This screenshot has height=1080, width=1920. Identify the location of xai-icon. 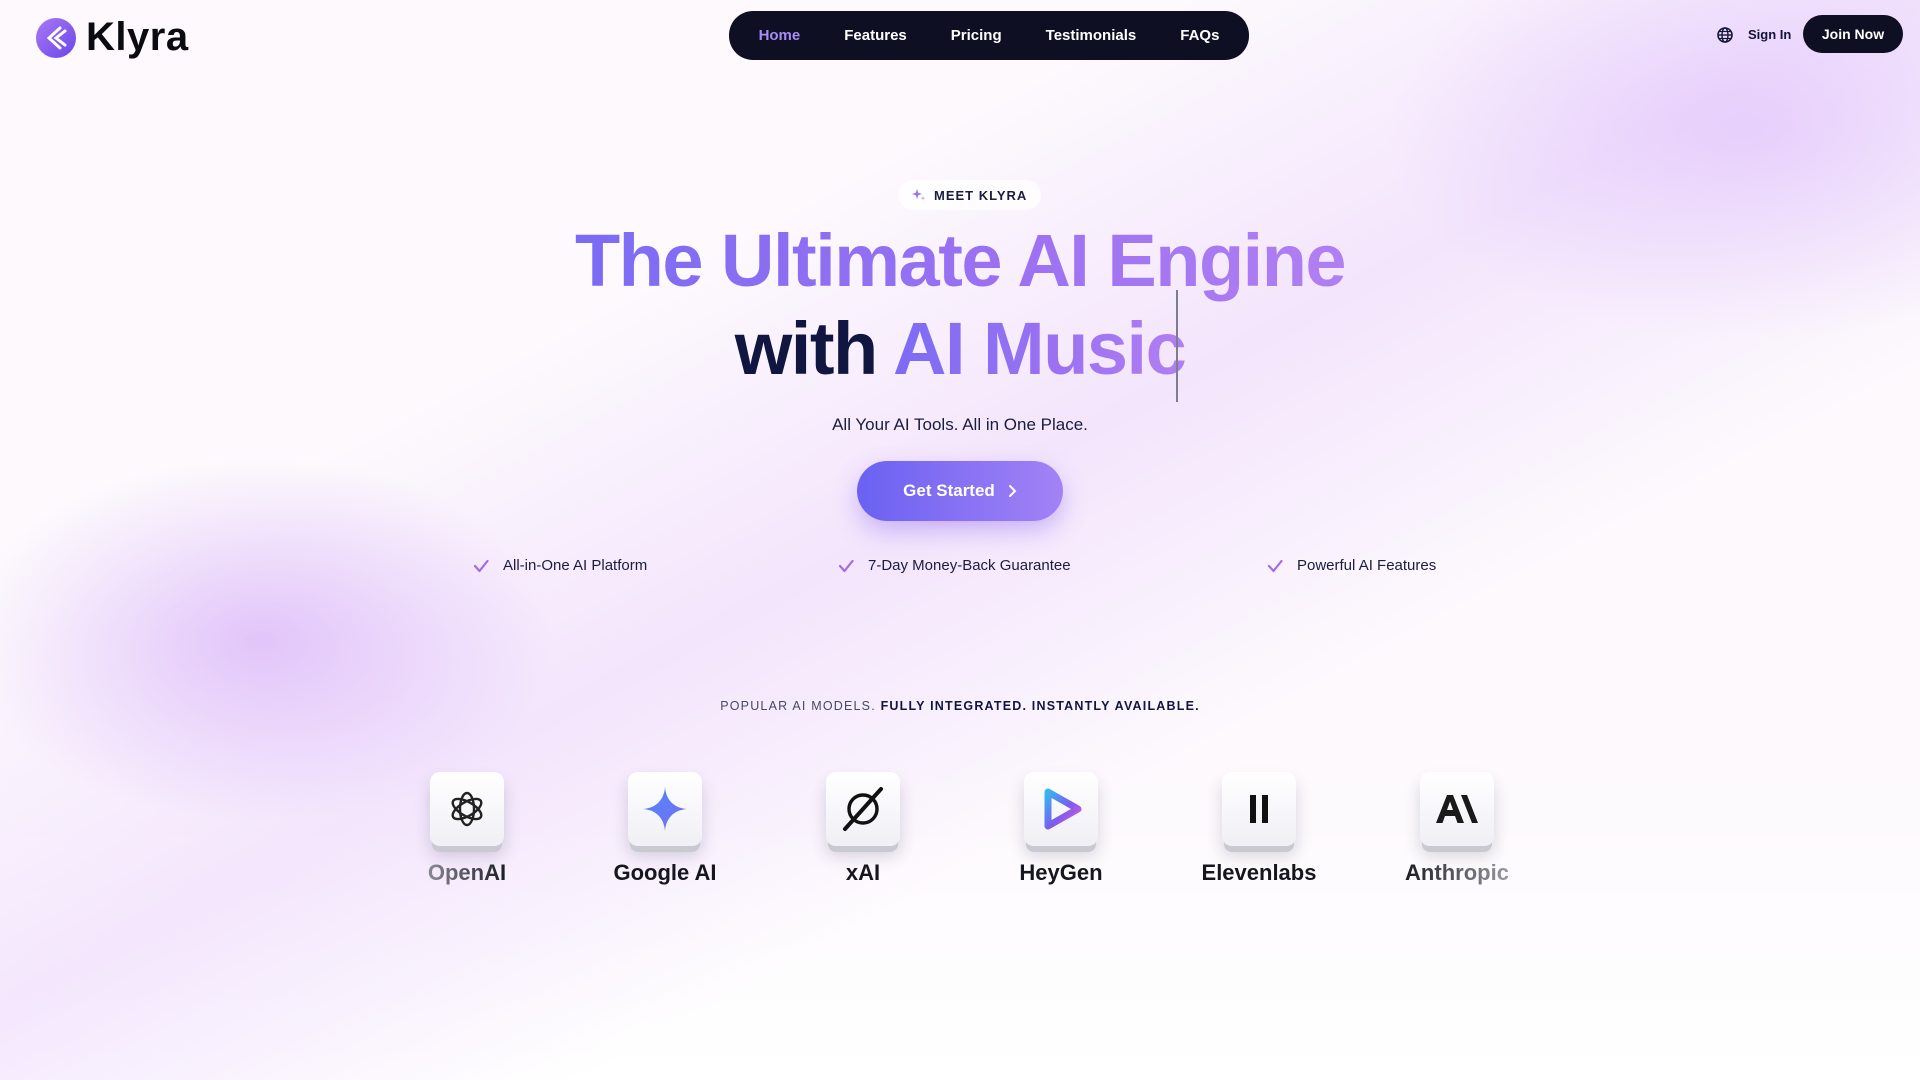
(863, 809).